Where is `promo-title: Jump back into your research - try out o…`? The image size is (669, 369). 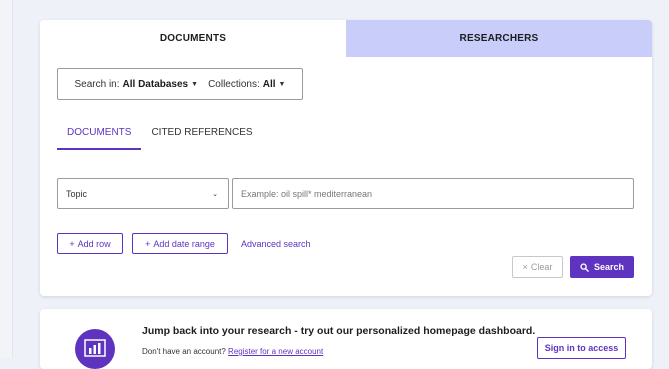
promo-title: Jump back into your research - try out o… is located at coordinates (339, 331).